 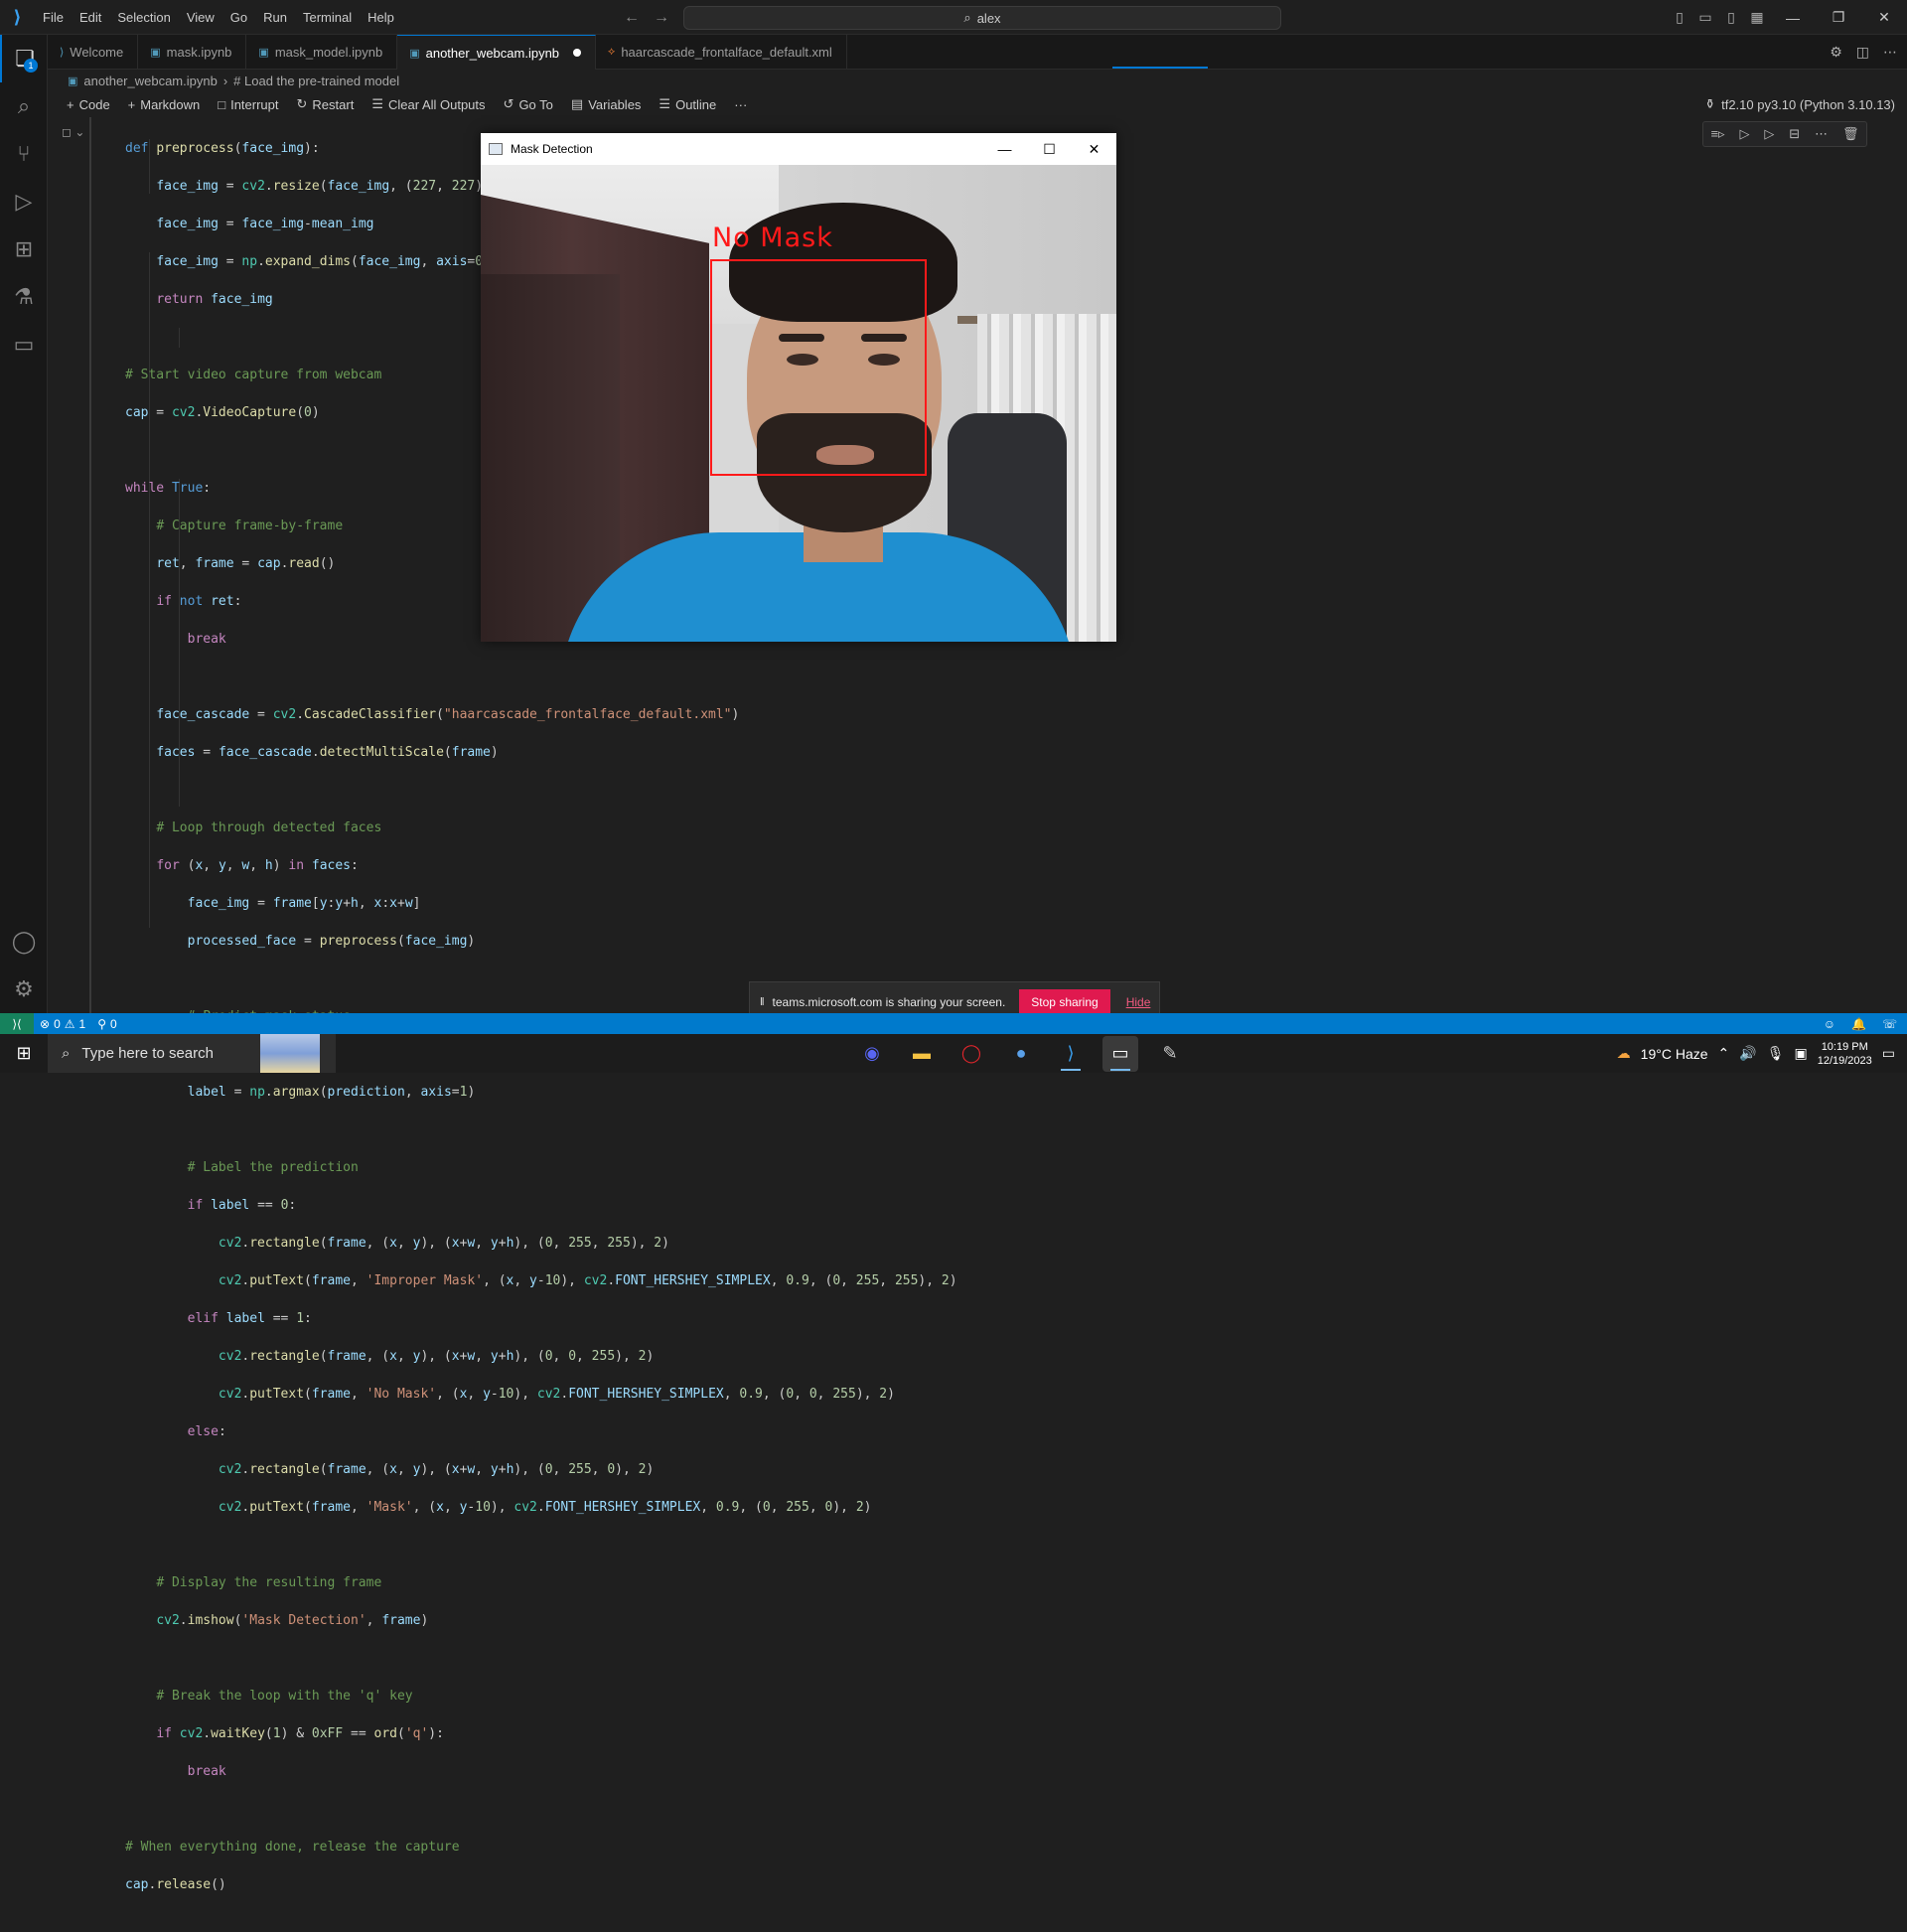 I want to click on qbittorrent-icon: ●, so click(x=1021, y=1054).